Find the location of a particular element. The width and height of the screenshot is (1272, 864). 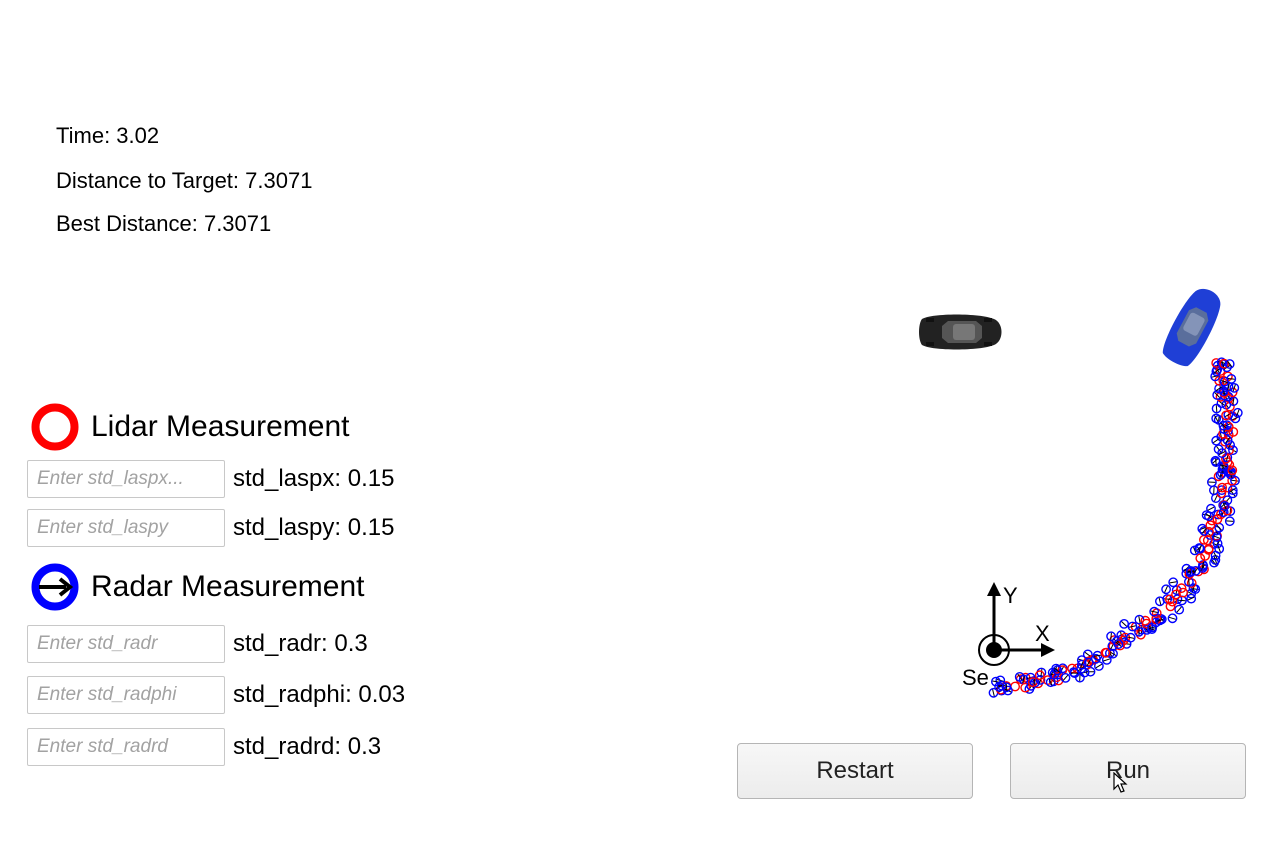

field-row-std-radphi: std_radphi: 0.03 is located at coordinates (216, 695).